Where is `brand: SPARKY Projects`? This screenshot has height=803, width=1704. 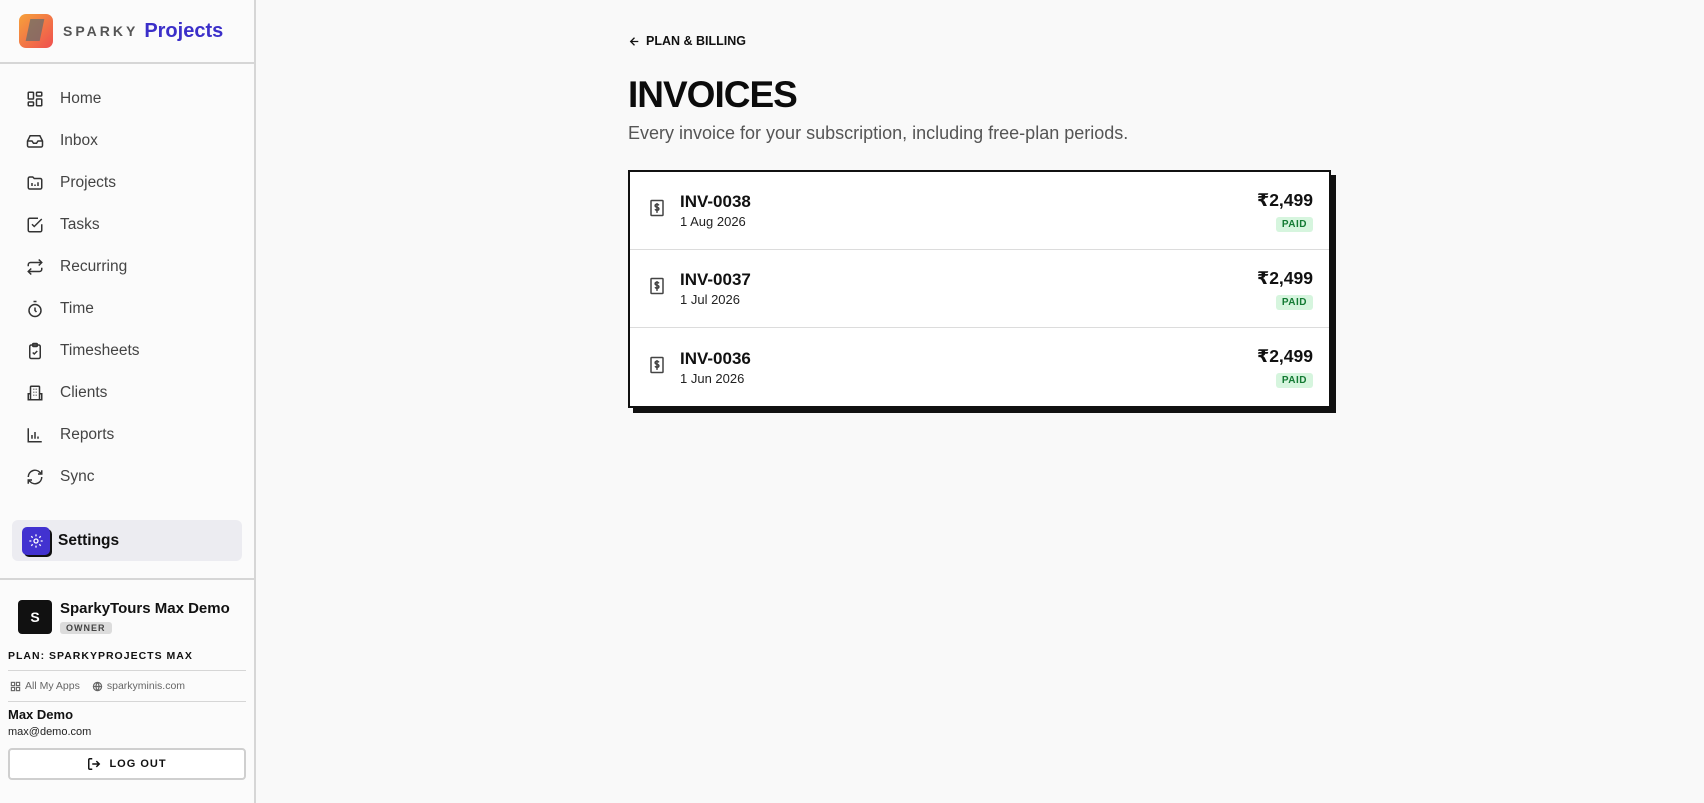
brand: SPARKY Projects is located at coordinates (127, 32).